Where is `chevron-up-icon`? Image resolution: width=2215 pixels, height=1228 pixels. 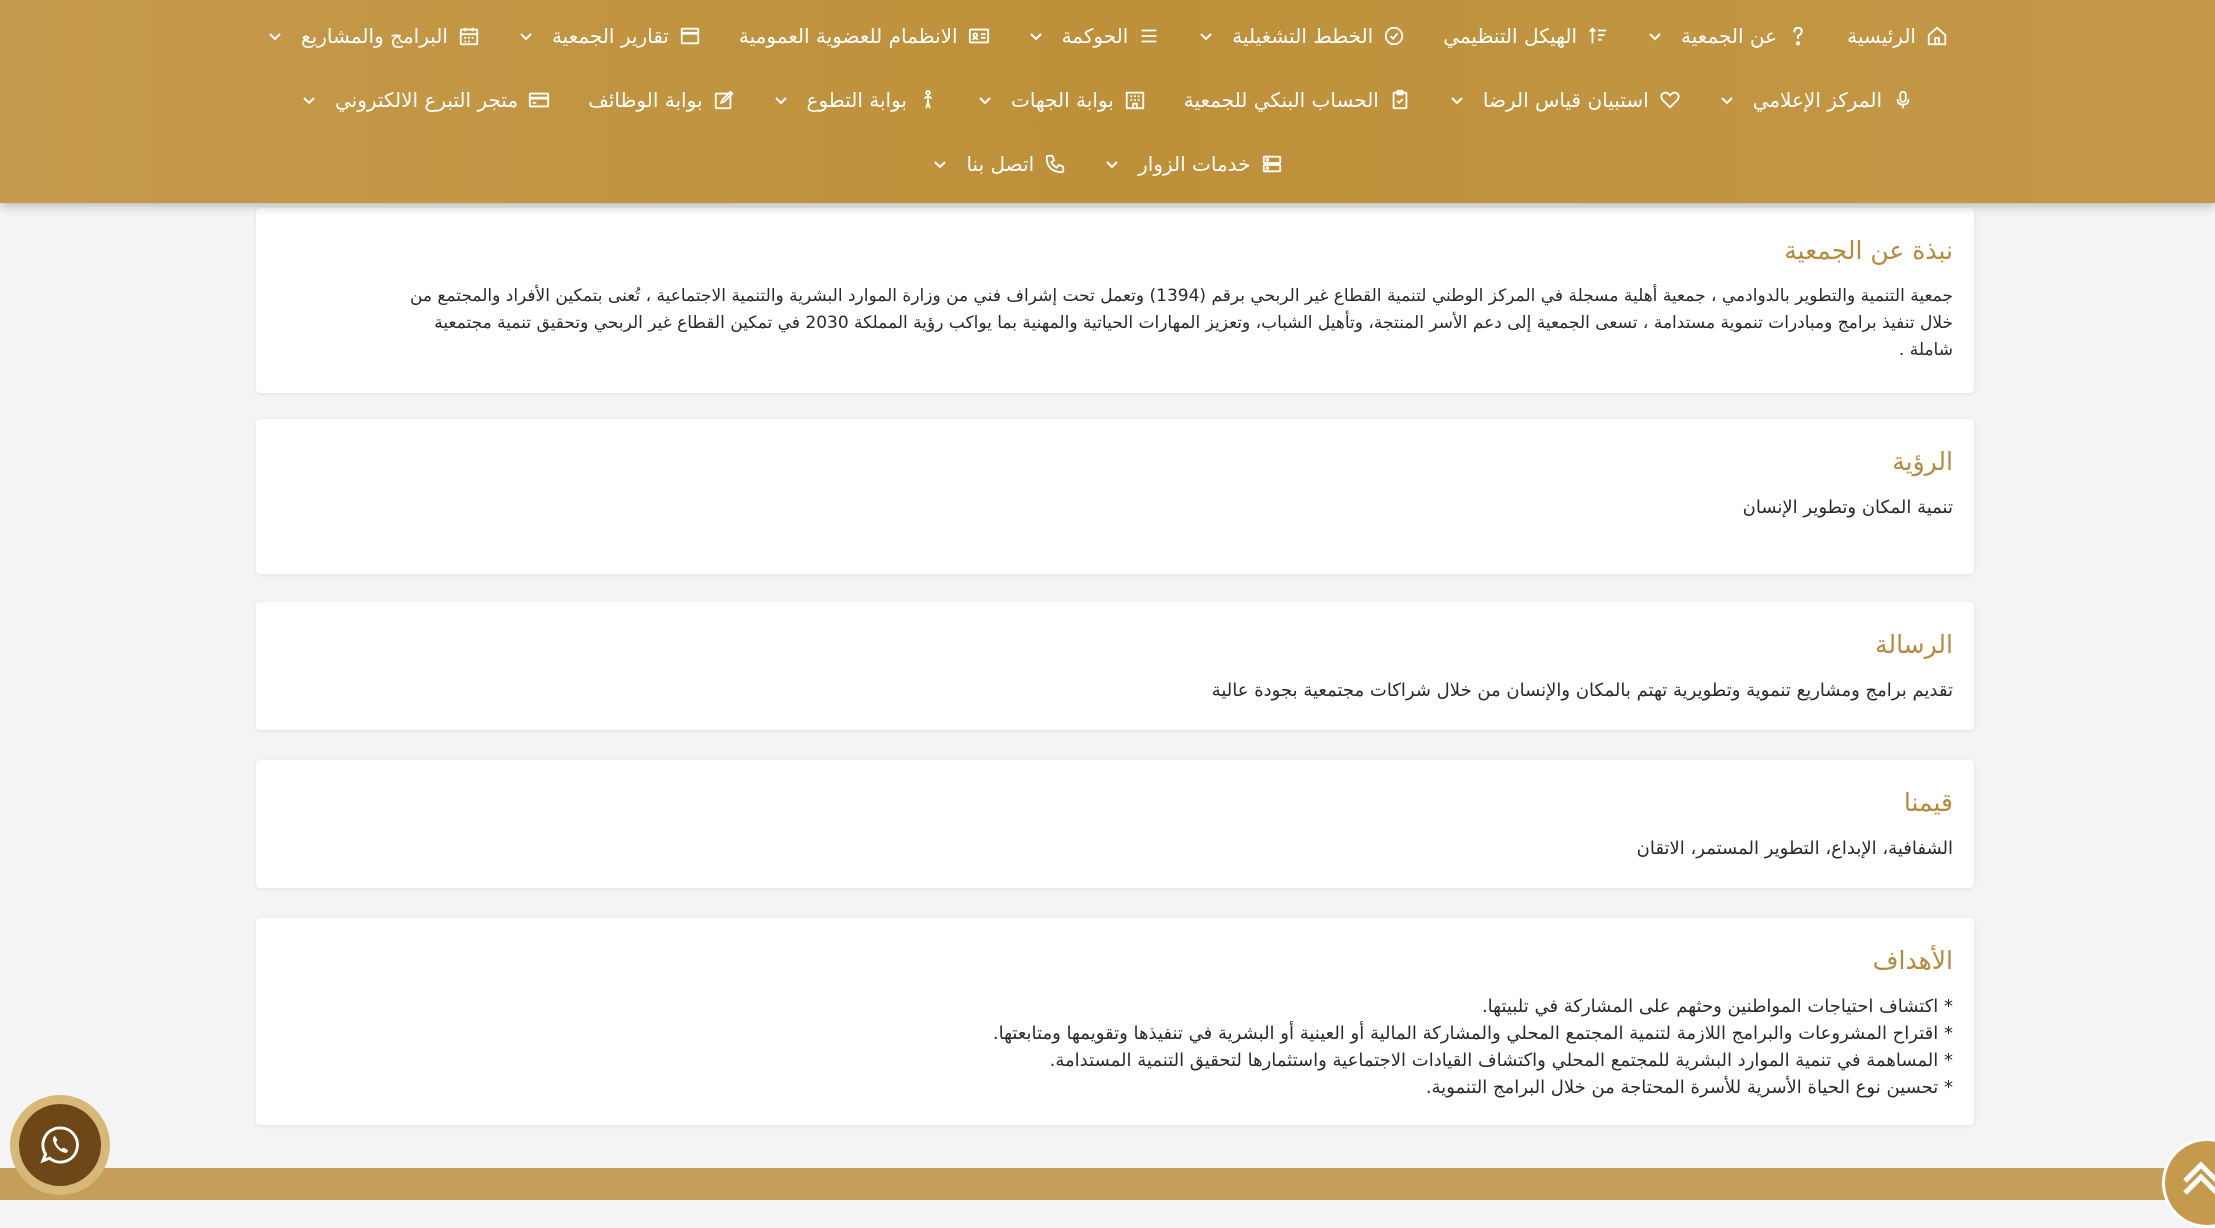
chevron-up-icon is located at coordinates (2199, 1178).